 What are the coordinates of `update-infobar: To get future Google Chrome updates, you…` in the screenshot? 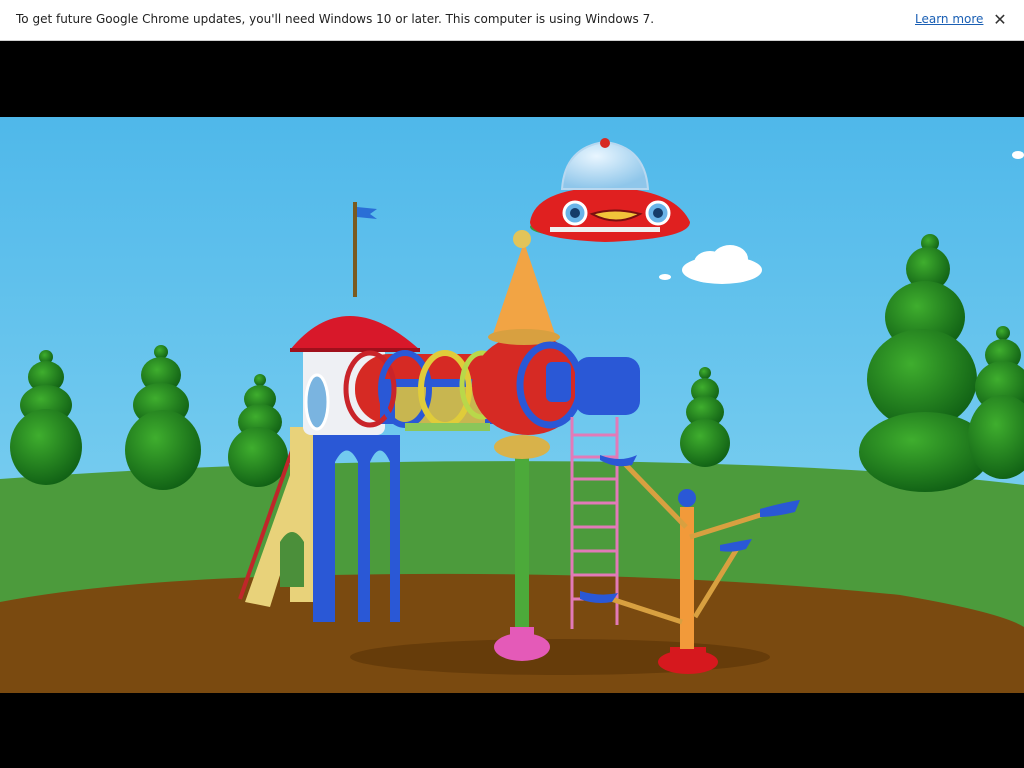 It's located at (512, 20).